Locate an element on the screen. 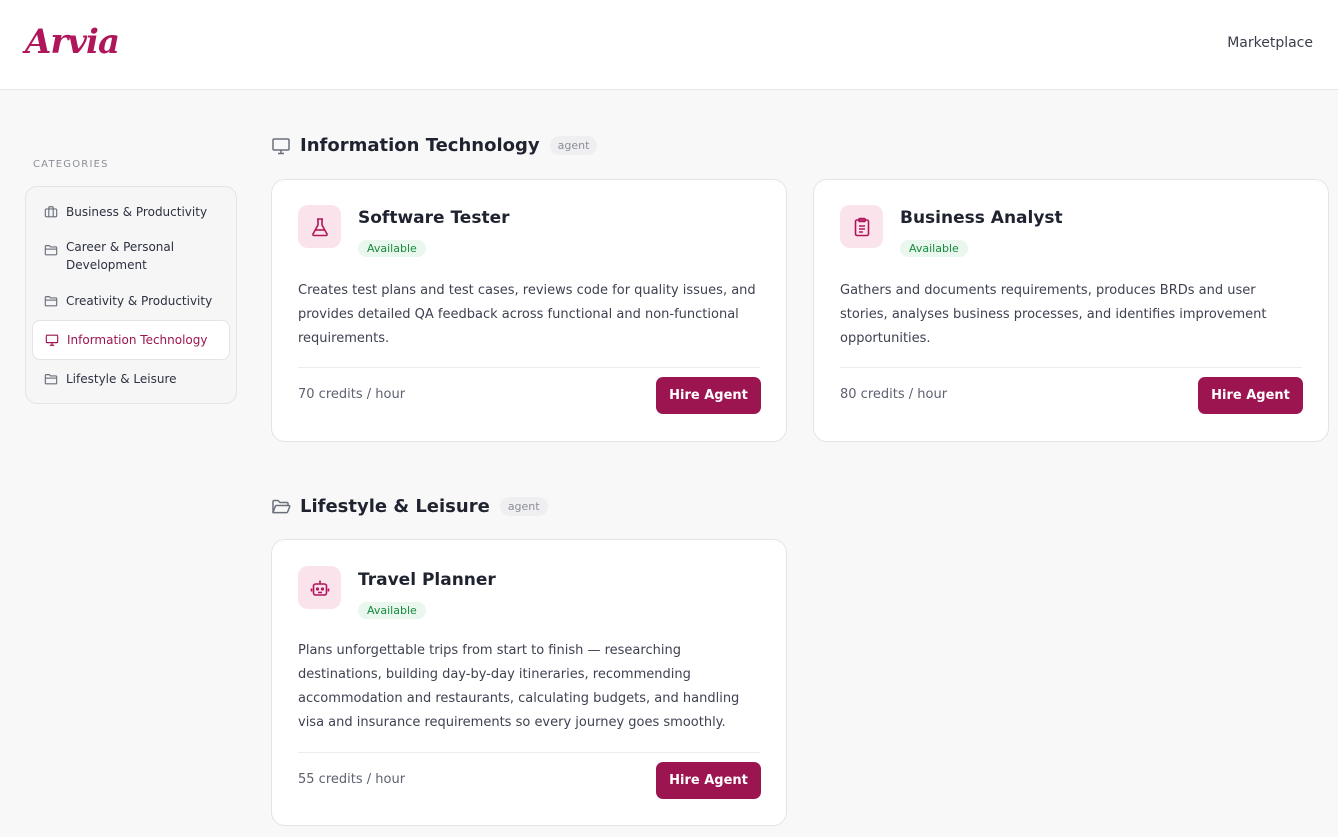 The height and width of the screenshot is (837, 1338). folder-open-icon is located at coordinates (281, 506).